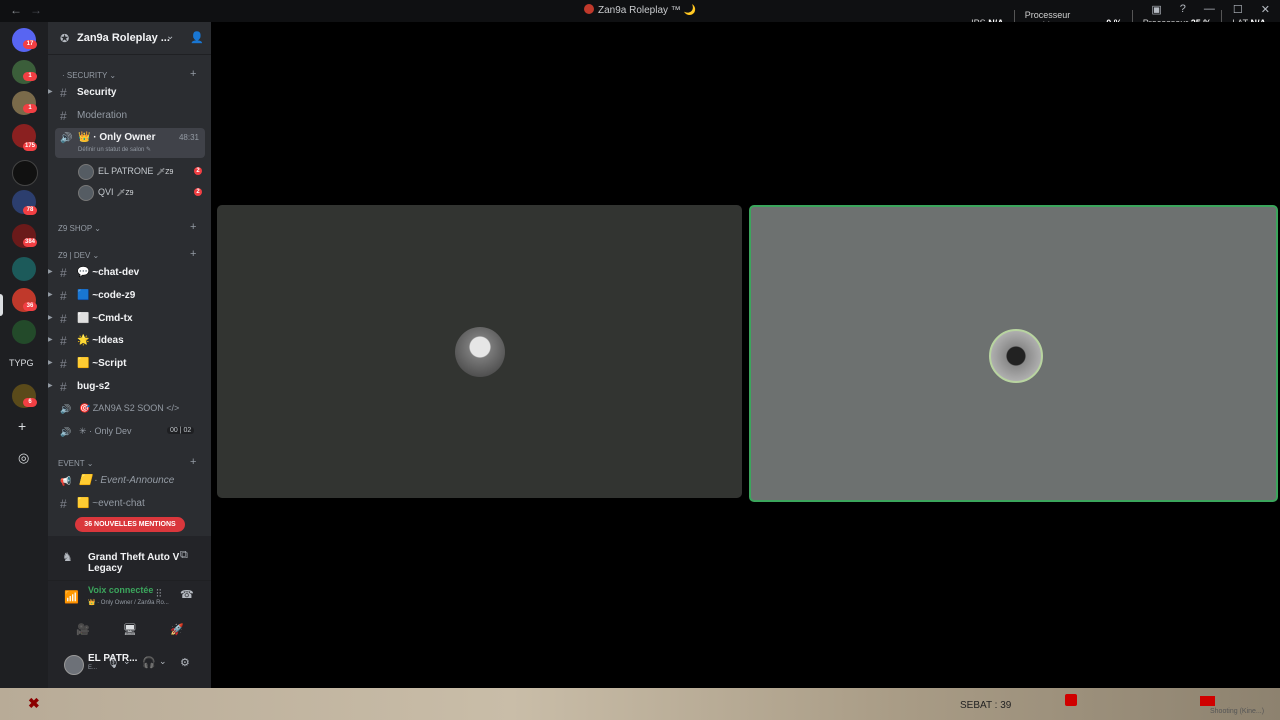 The height and width of the screenshot is (720, 1280). Describe the element at coordinates (30, 76) in the screenshot. I see `unread-badge: 1` at that location.